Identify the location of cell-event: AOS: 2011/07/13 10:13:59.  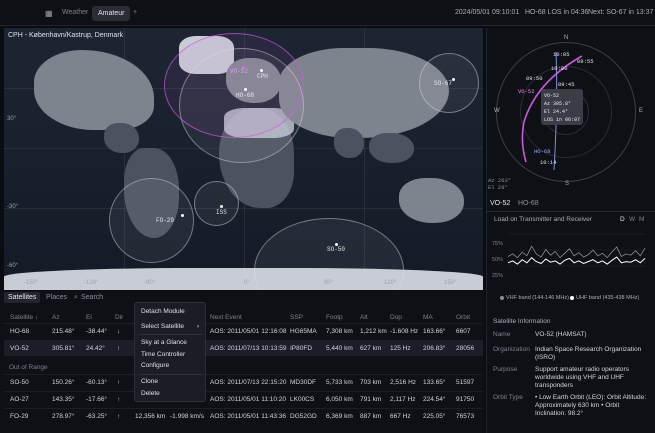
(248, 348).